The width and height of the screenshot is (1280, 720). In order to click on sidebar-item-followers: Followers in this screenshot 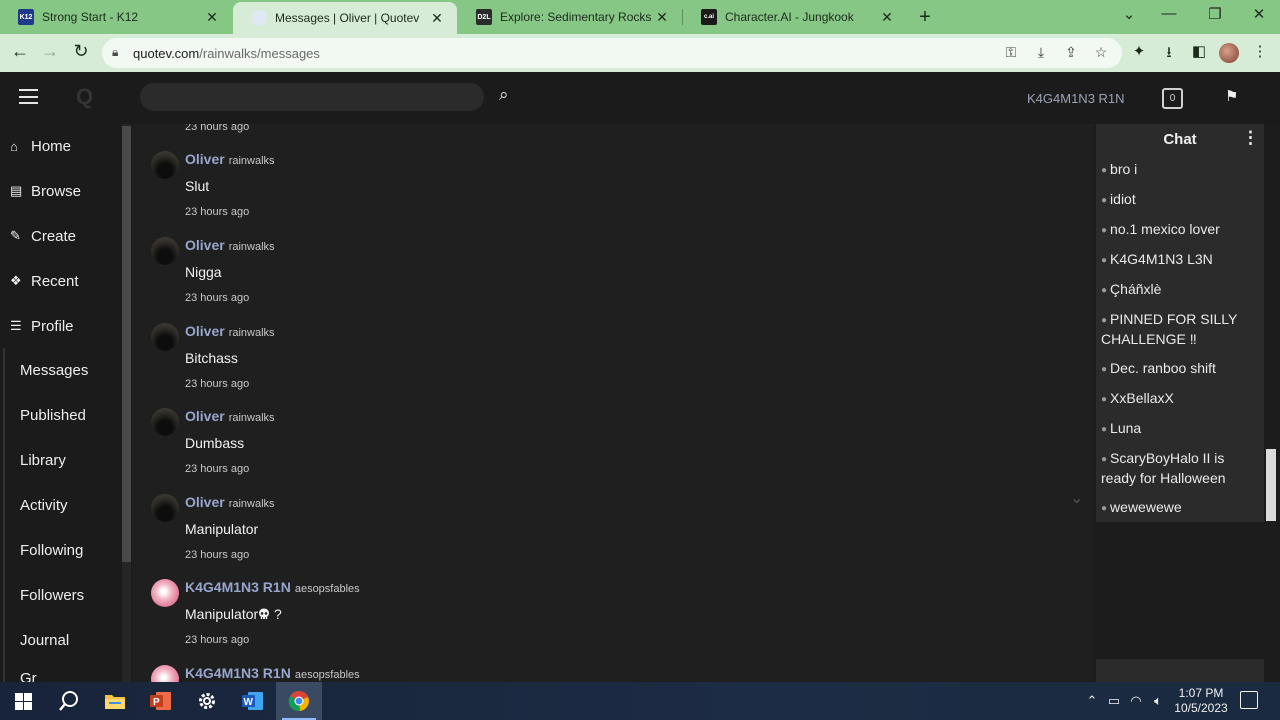, I will do `click(61, 595)`.